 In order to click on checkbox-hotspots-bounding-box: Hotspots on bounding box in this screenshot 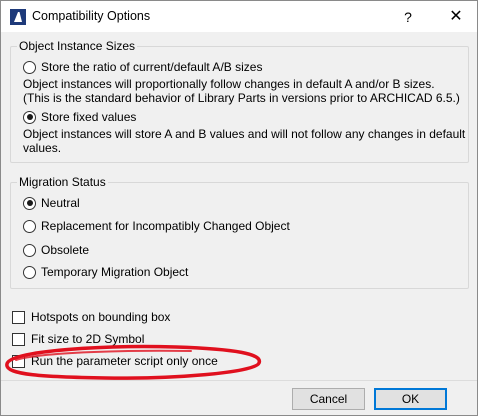, I will do `click(91, 317)`.